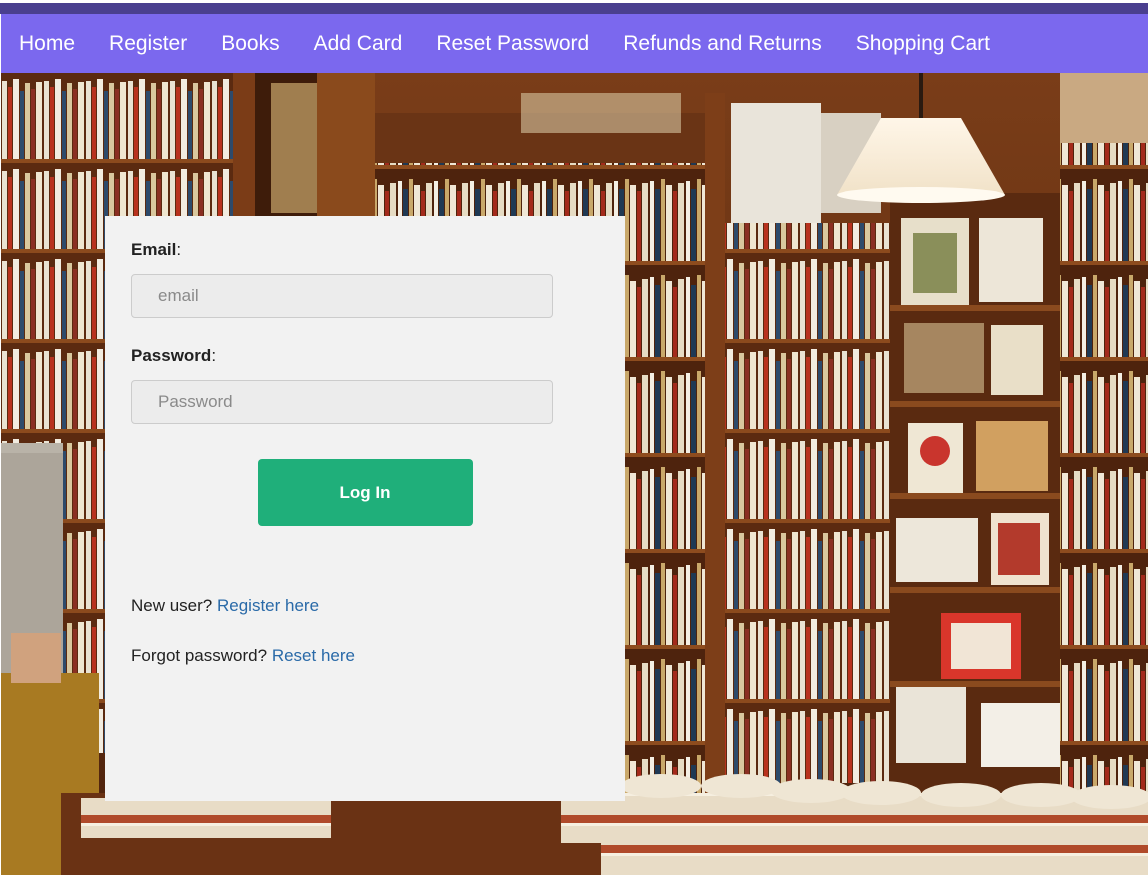 The height and width of the screenshot is (875, 1148). I want to click on nav-add-card: Add Card, so click(358, 43).